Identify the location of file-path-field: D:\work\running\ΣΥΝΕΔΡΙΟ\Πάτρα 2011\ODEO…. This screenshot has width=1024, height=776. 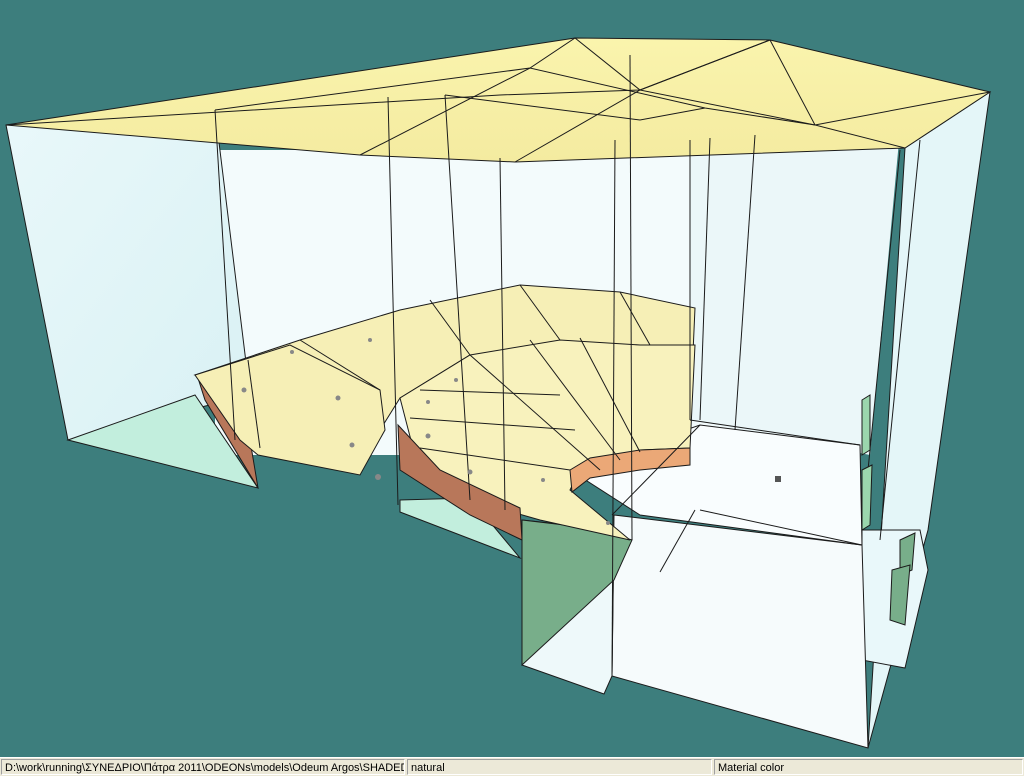
(203, 767).